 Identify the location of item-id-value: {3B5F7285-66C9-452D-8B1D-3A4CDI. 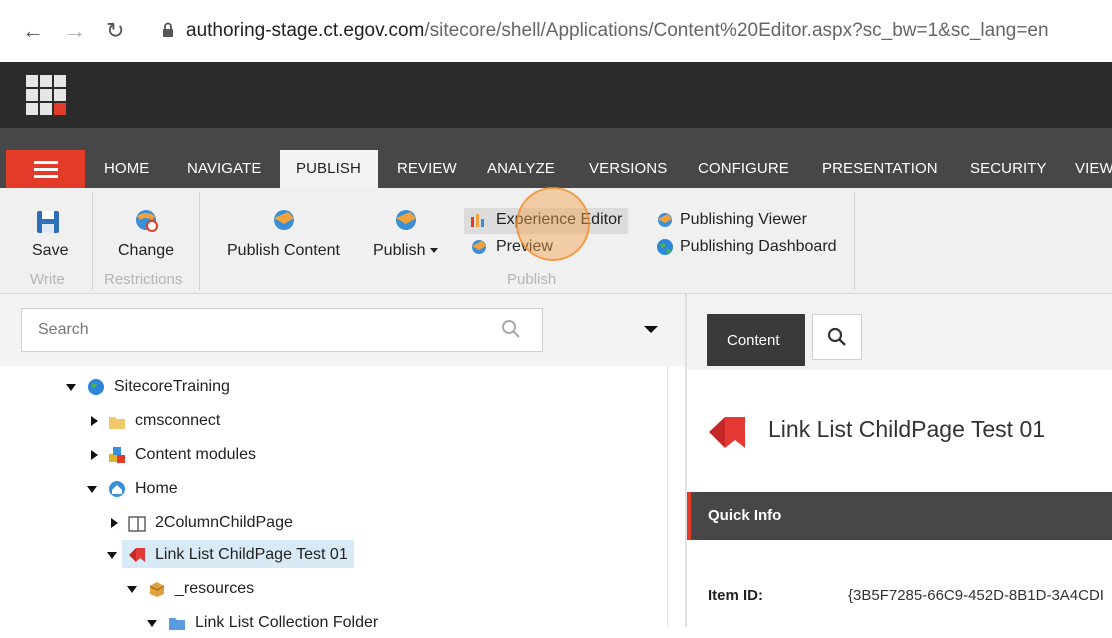
(980, 595).